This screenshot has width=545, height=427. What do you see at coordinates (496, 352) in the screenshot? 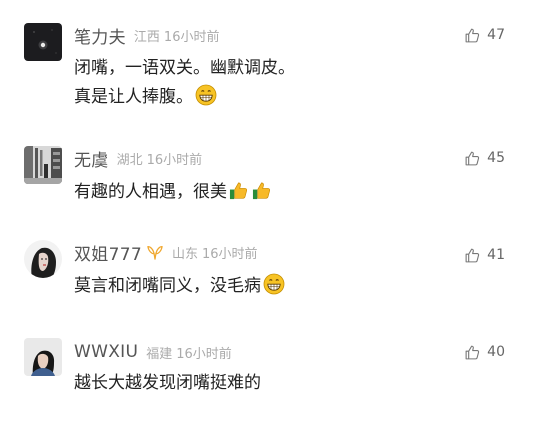
I see `like-count: 40` at bounding box center [496, 352].